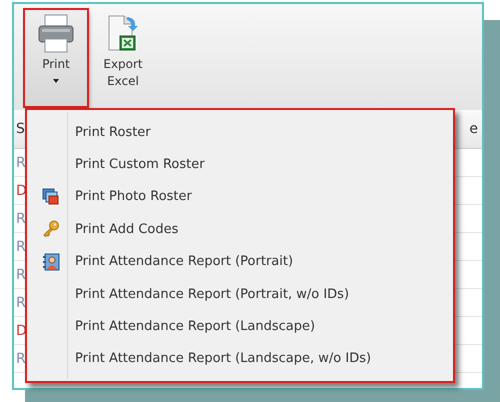 Image resolution: width=500 pixels, height=402 pixels. What do you see at coordinates (240, 229) in the screenshot?
I see `menu-item: Print Add Codes` at bounding box center [240, 229].